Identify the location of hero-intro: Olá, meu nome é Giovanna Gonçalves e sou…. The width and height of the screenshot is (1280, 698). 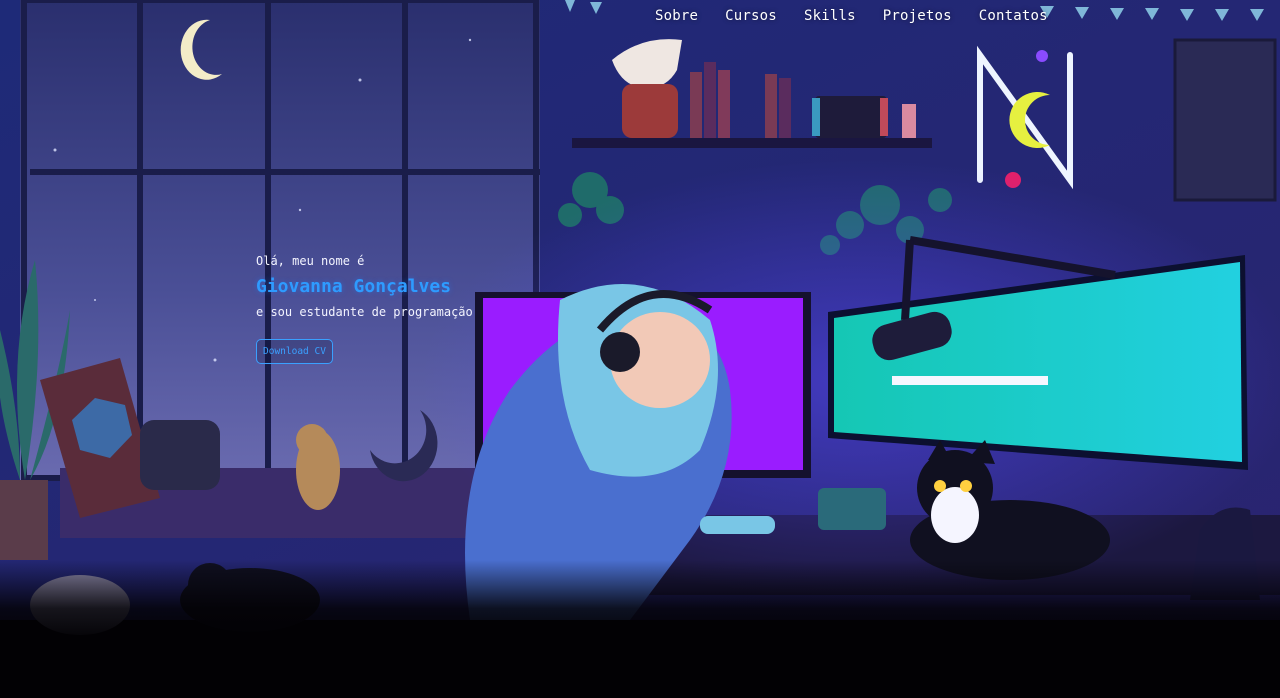
(364, 309).